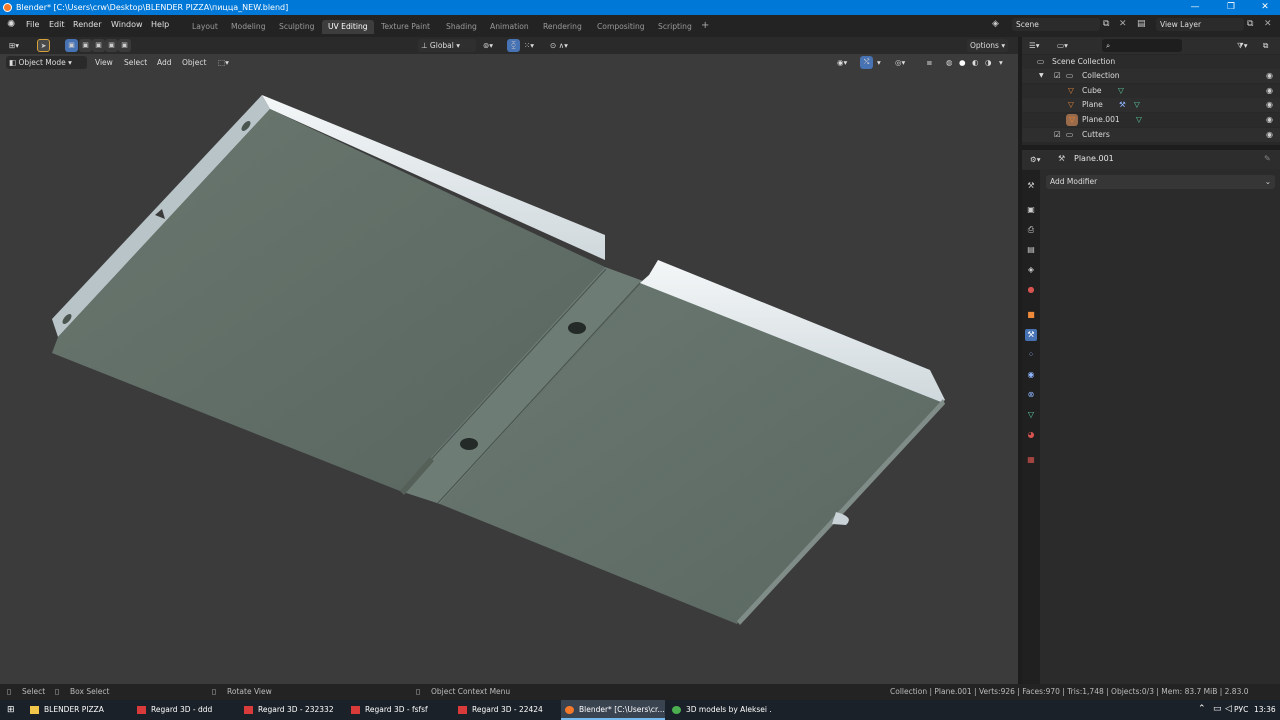  Describe the element at coordinates (1034, 45) in the screenshot. I see `outliner-editor-icon: ☰▾` at that location.